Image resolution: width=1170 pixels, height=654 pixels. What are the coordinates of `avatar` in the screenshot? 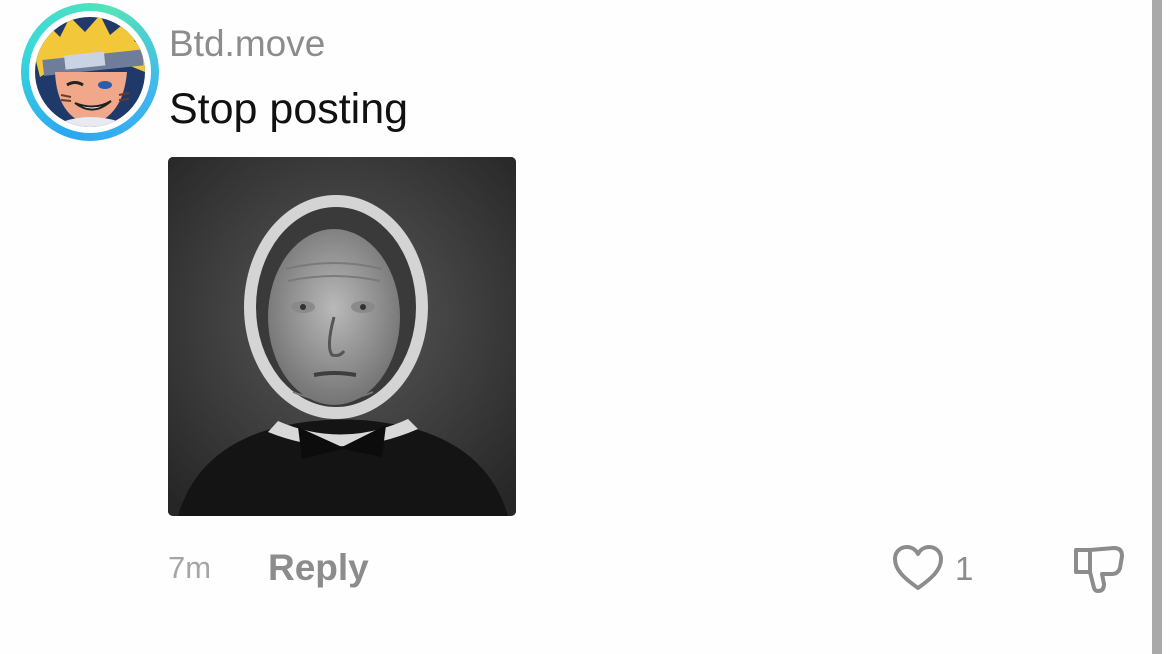 It's located at (90, 72).